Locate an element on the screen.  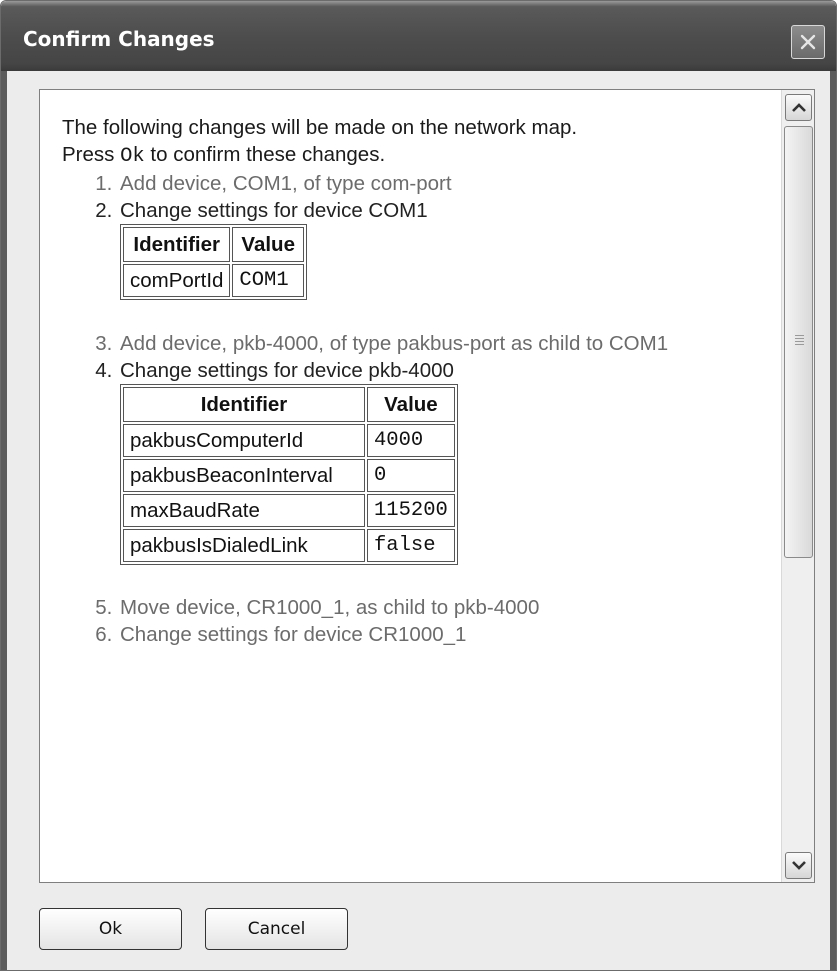
scroll-up-button is located at coordinates (798, 107).